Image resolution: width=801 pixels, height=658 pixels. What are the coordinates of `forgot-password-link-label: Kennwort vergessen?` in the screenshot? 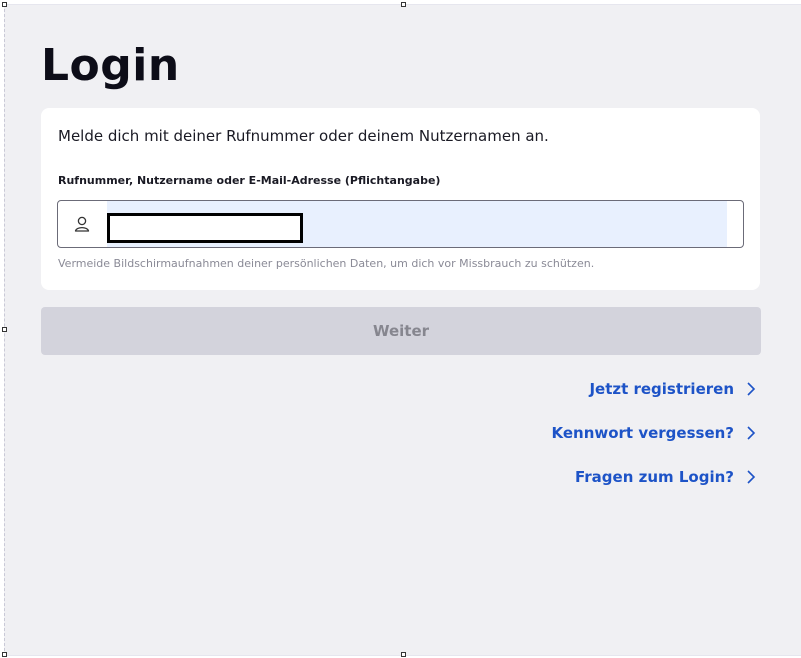 It's located at (642, 433).